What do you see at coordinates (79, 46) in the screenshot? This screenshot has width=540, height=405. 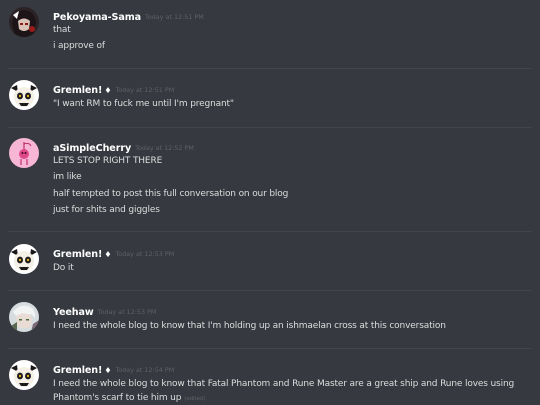 I see `message-text: i approve of` at bounding box center [79, 46].